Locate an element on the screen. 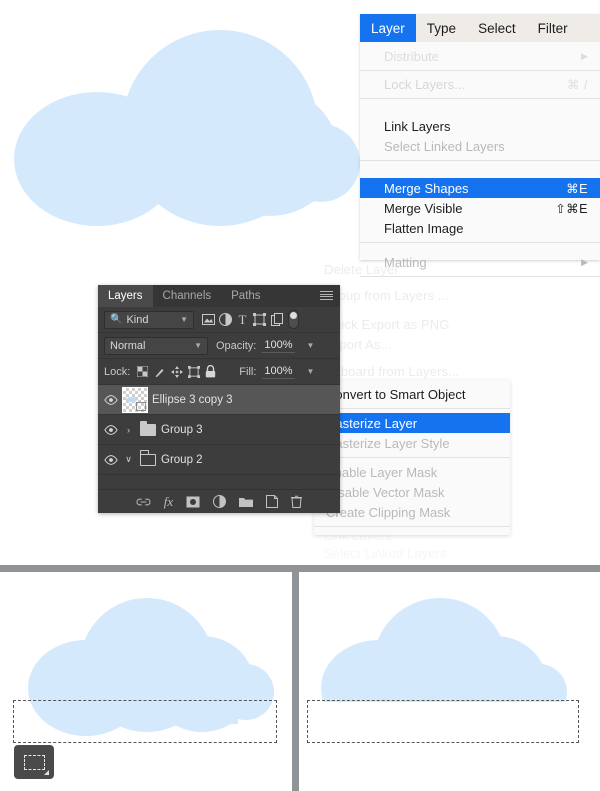 Image resolution: width=600 pixels, height=791 pixels. table-row: › Group 3 is located at coordinates (219, 430).